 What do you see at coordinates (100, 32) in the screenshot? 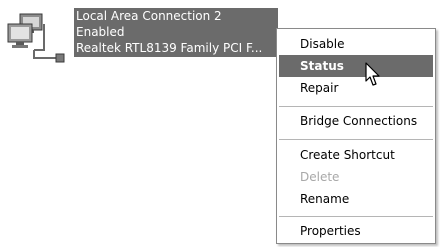
I see `connection-status: Enabled` at bounding box center [100, 32].